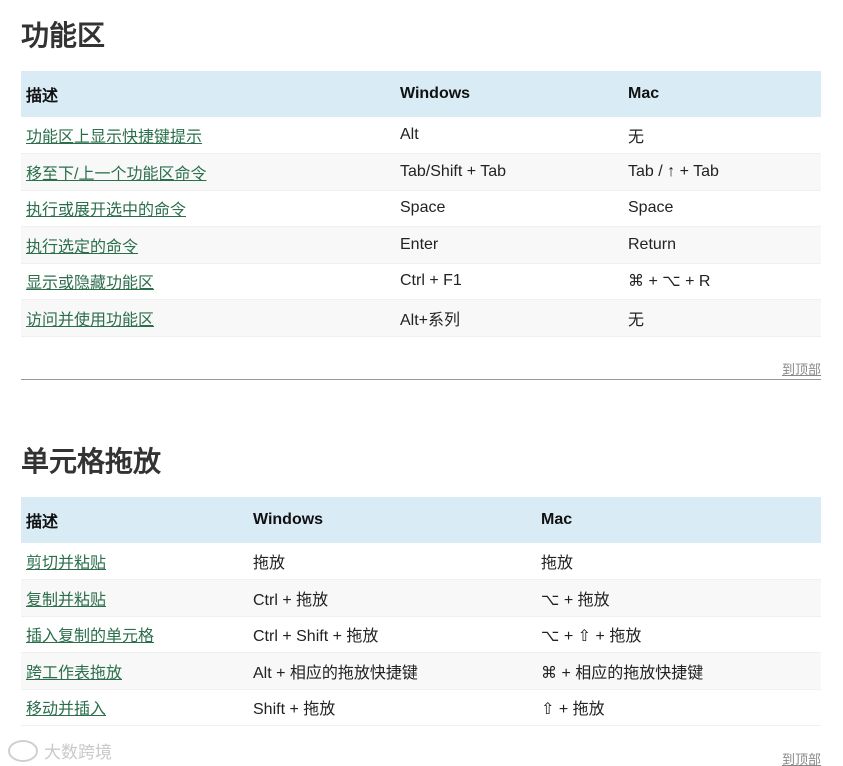  What do you see at coordinates (673, 171) in the screenshot?
I see `mac-shortcut: Tab / ↑ + Tab` at bounding box center [673, 171].